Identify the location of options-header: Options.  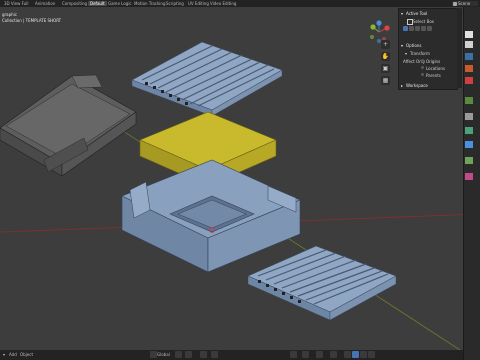
(413, 45).